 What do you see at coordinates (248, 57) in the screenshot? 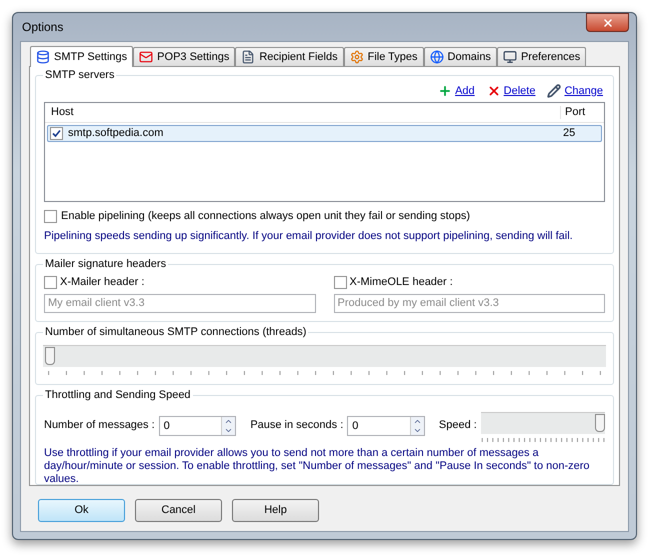
I see `document-icon` at bounding box center [248, 57].